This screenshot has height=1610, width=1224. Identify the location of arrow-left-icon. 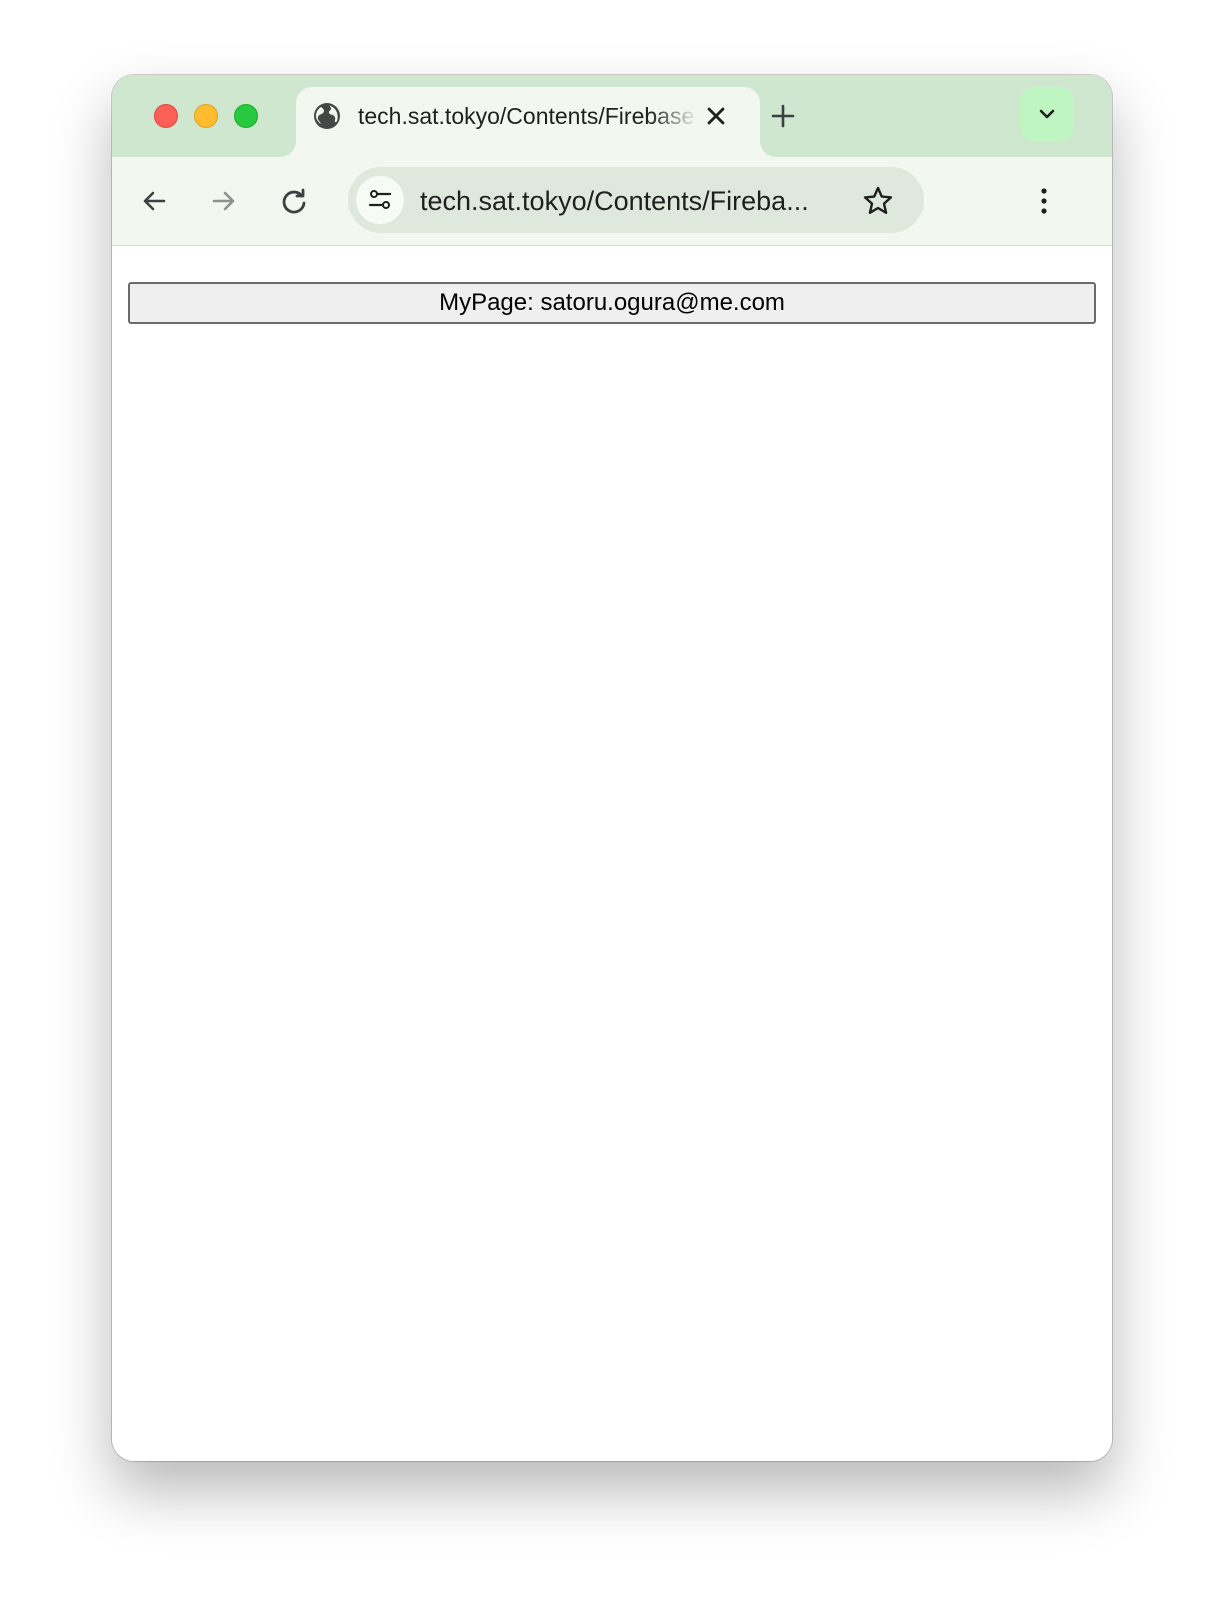
(154, 201).